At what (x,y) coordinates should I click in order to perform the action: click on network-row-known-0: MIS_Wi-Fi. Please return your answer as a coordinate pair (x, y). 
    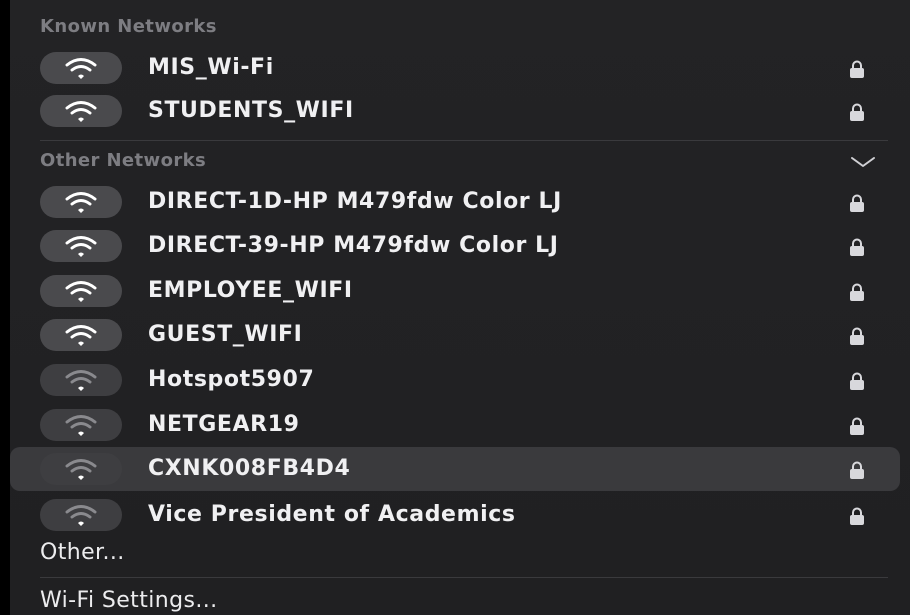
    Looking at the image, I should click on (455, 68).